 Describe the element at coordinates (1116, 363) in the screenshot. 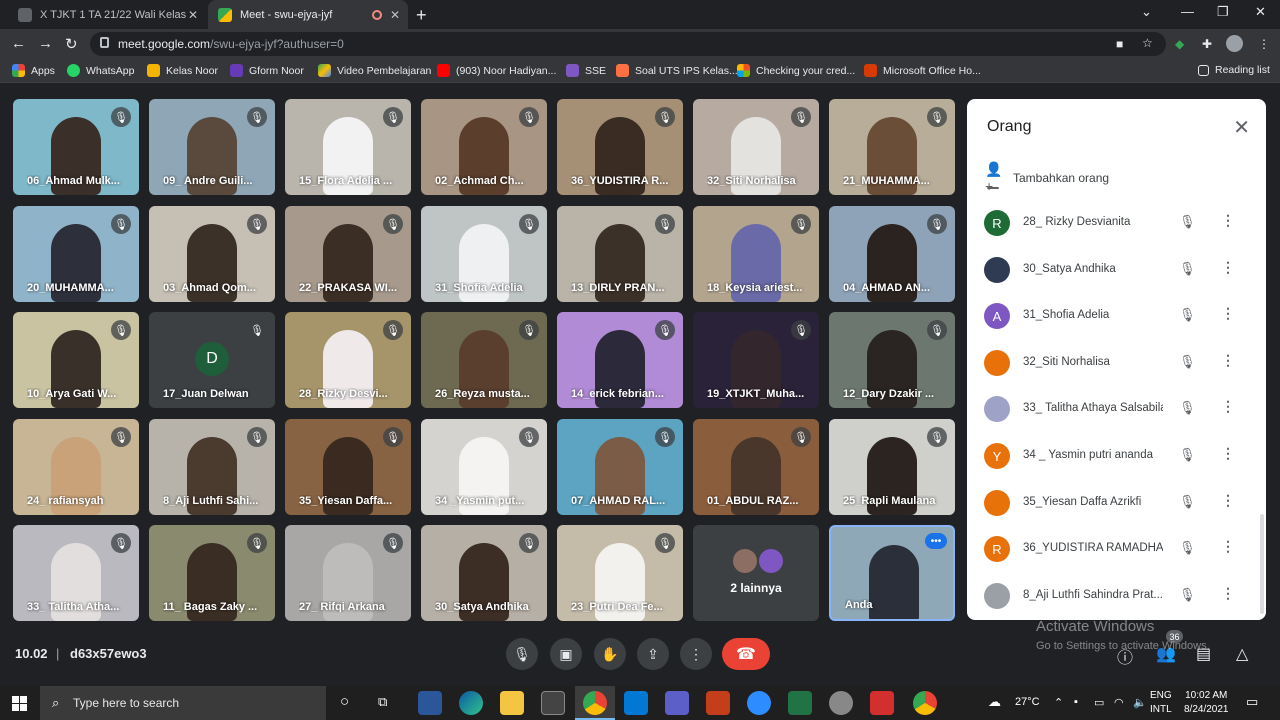

I see `person-row: 32_Siti Norhalisa 🎙 ⋮` at that location.